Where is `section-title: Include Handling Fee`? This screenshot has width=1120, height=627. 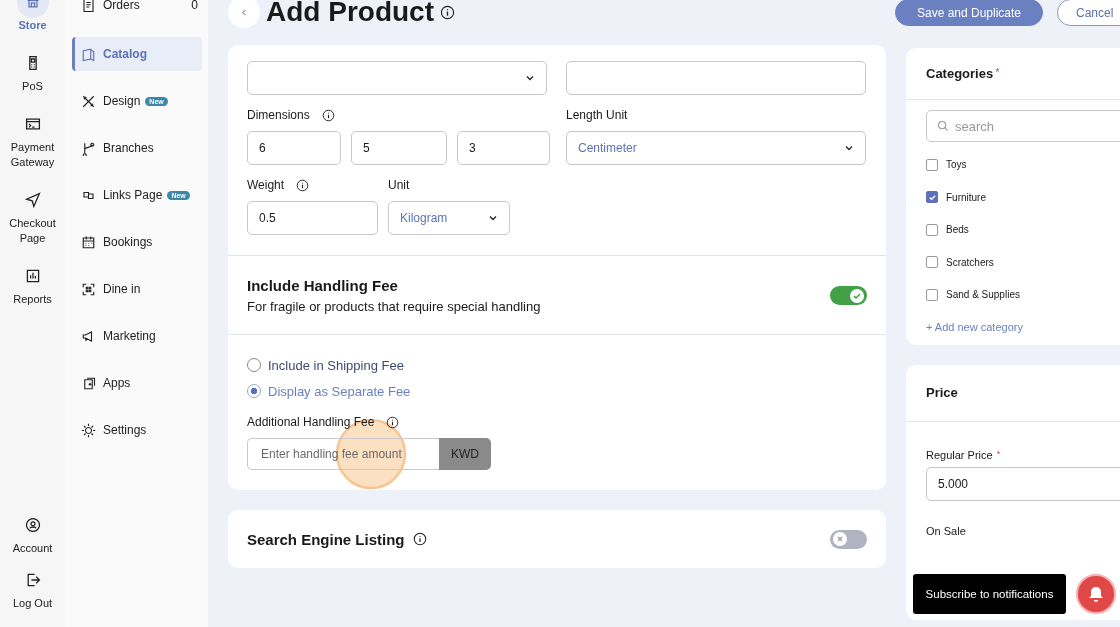 section-title: Include Handling Fee is located at coordinates (323, 285).